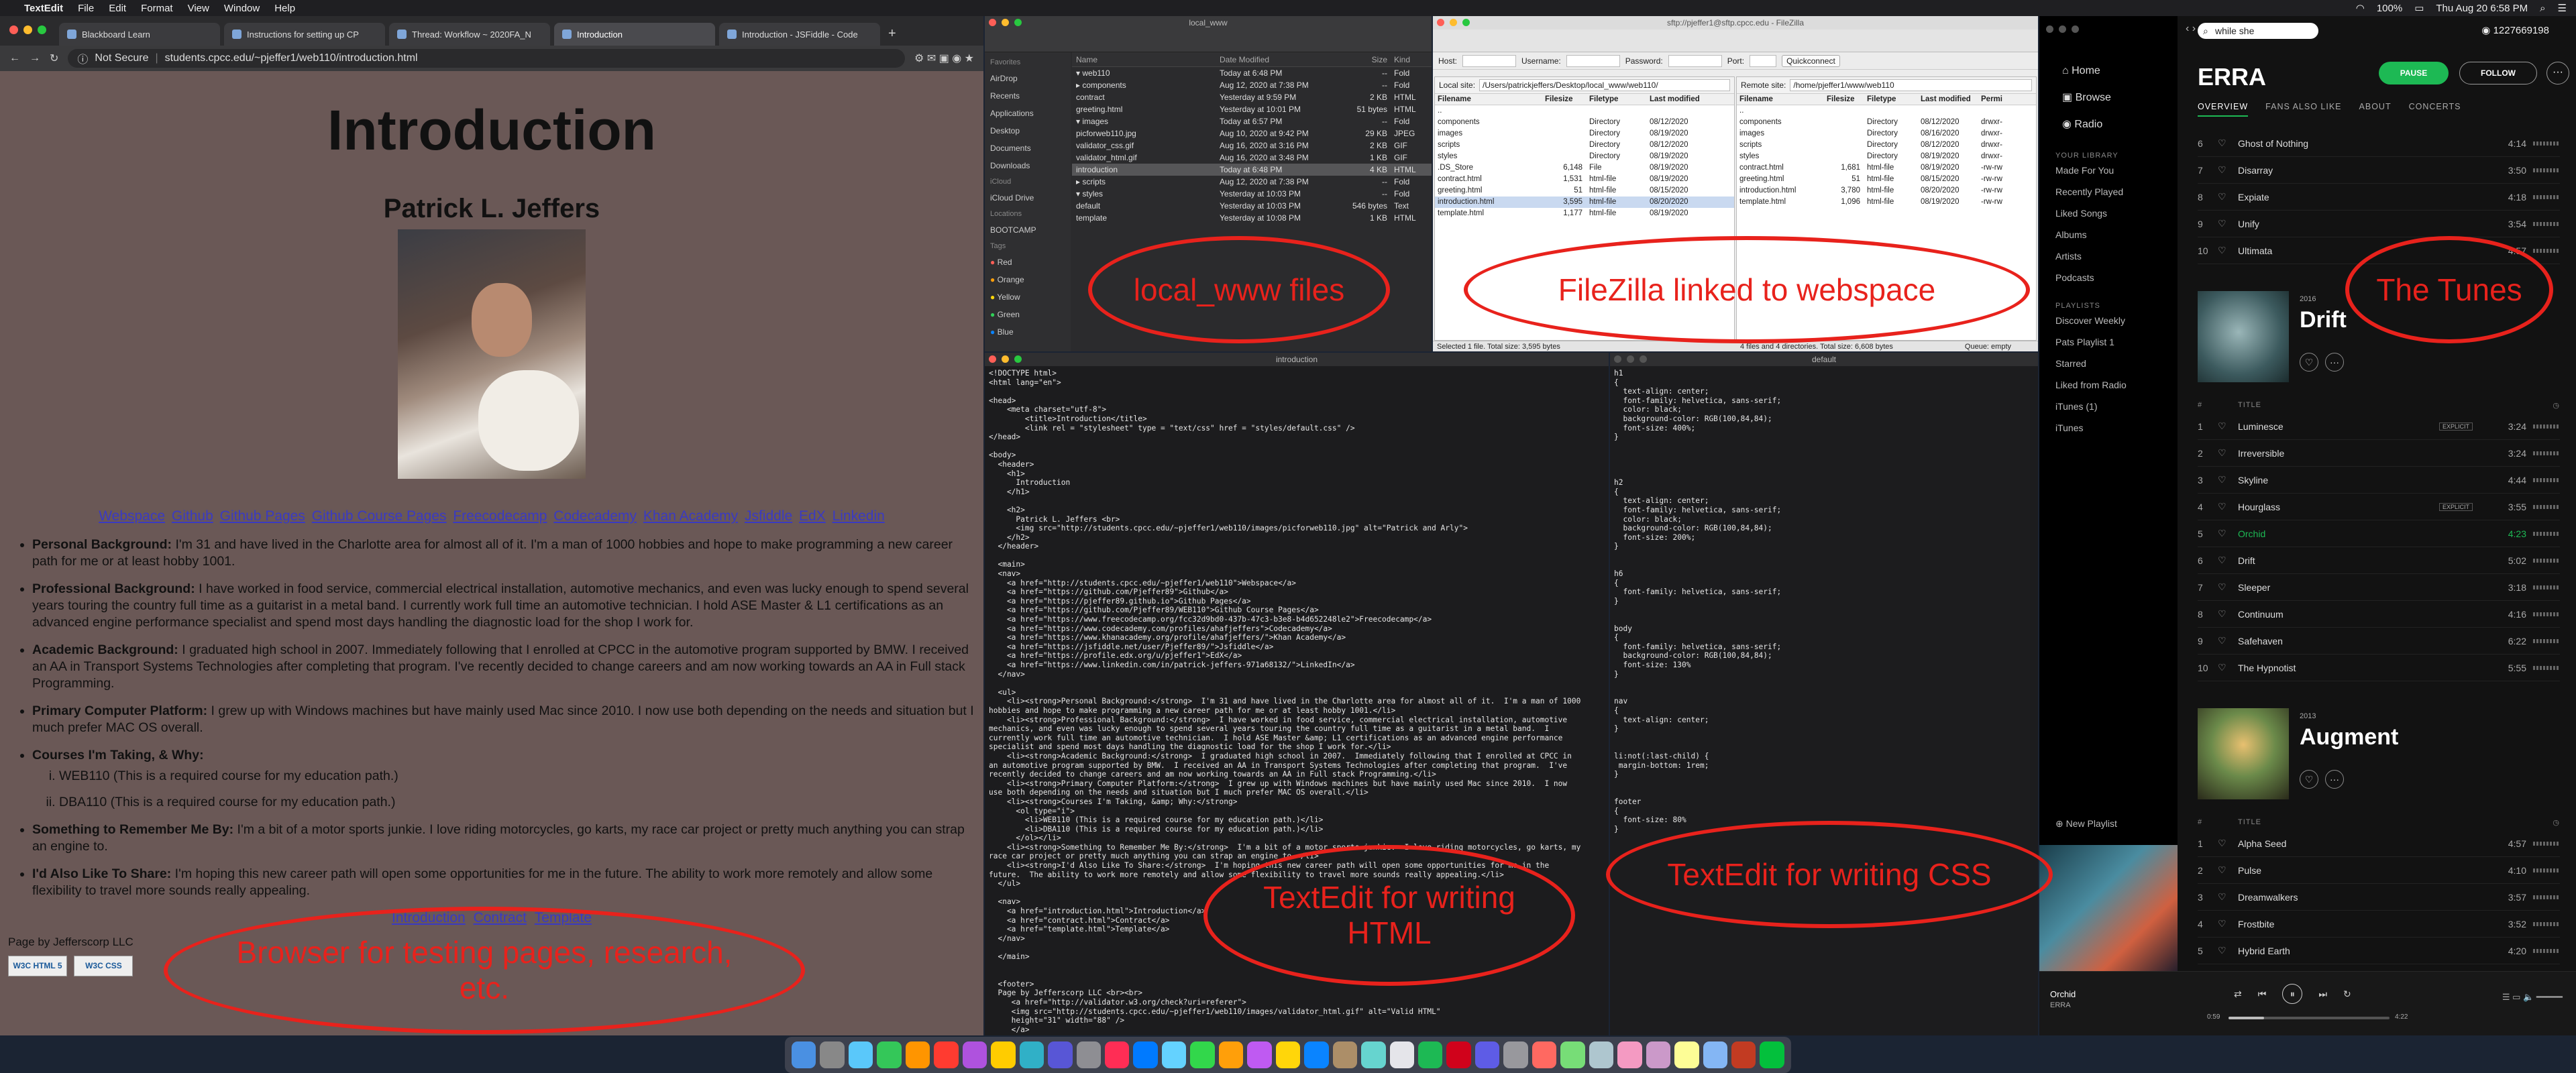 This screenshot has width=2576, height=1073. What do you see at coordinates (2191, 29) in the screenshot?
I see `back-forward-icons: ‹ ›` at bounding box center [2191, 29].